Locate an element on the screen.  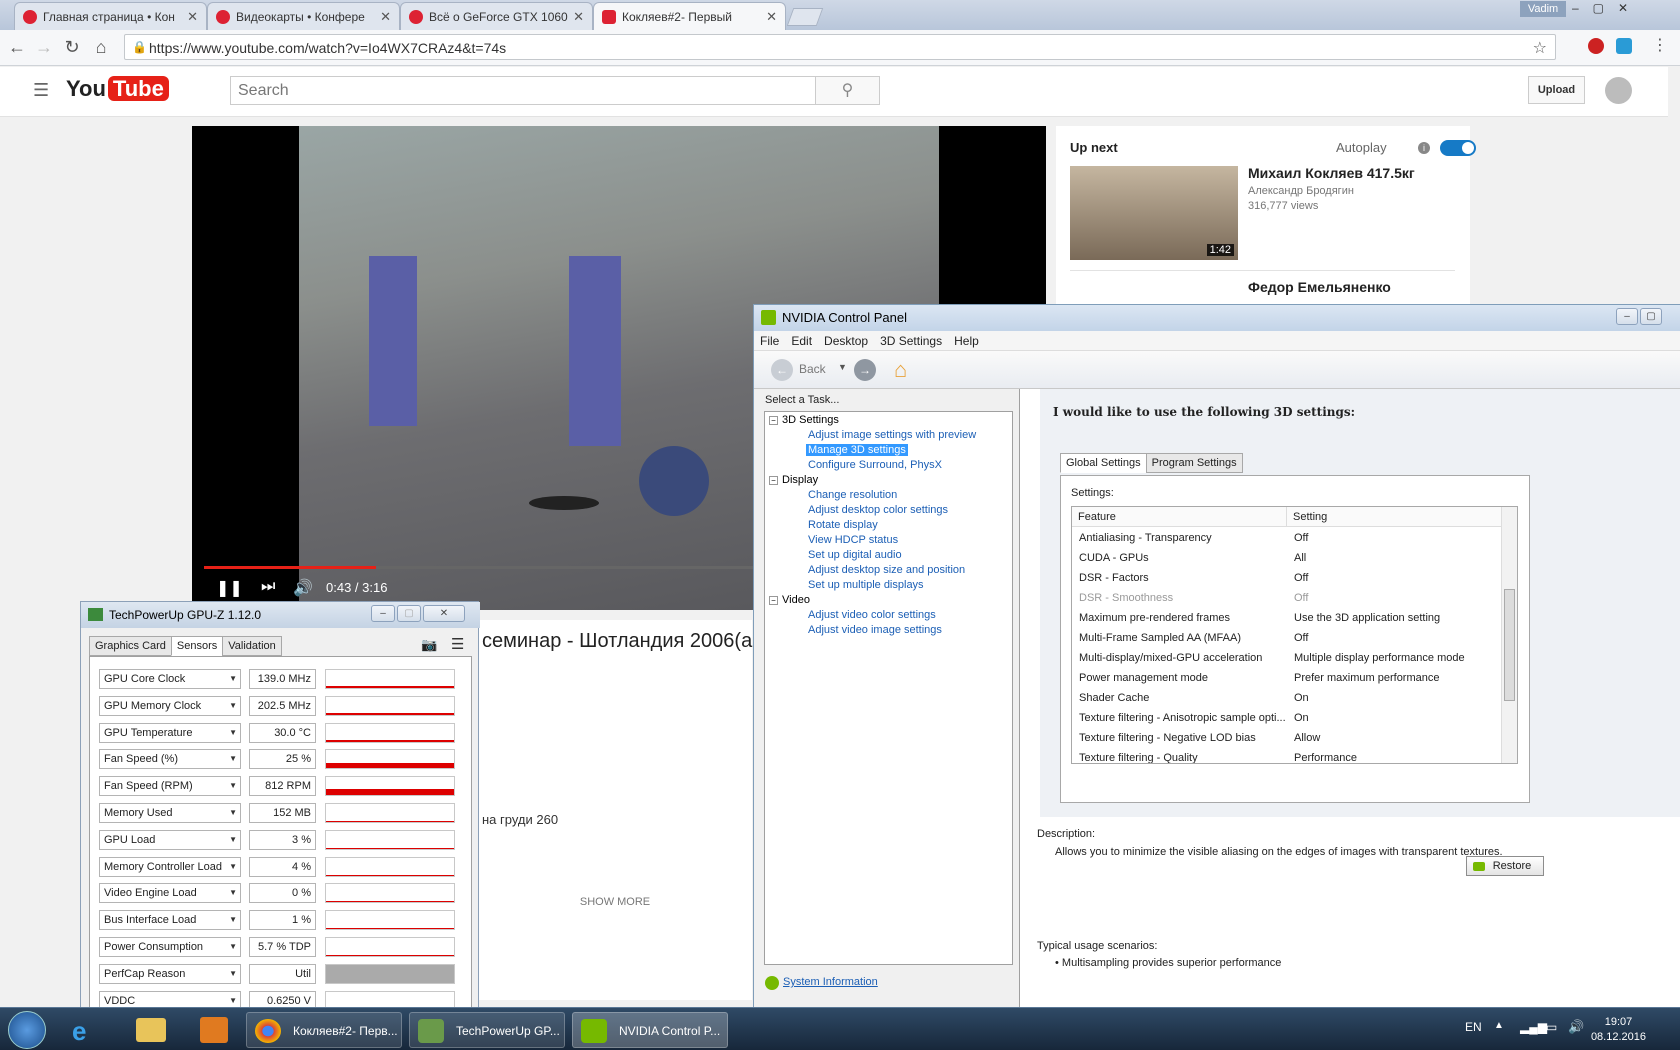
info-icon: i is located at coordinates (1424, 148).